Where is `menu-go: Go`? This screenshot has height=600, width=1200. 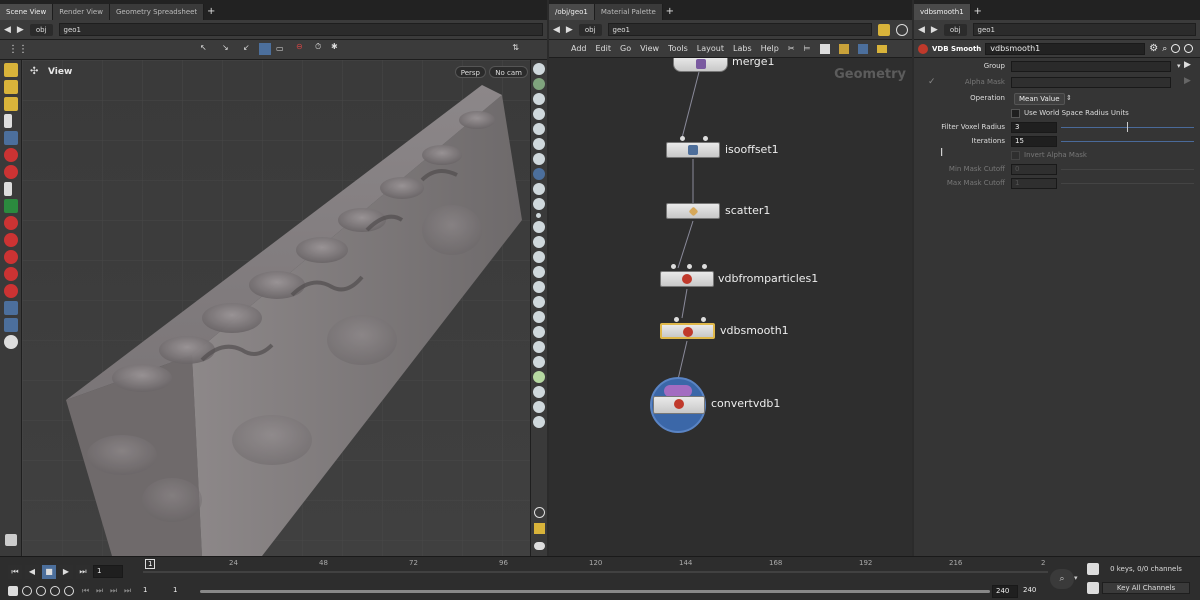 menu-go: Go is located at coordinates (625, 48).